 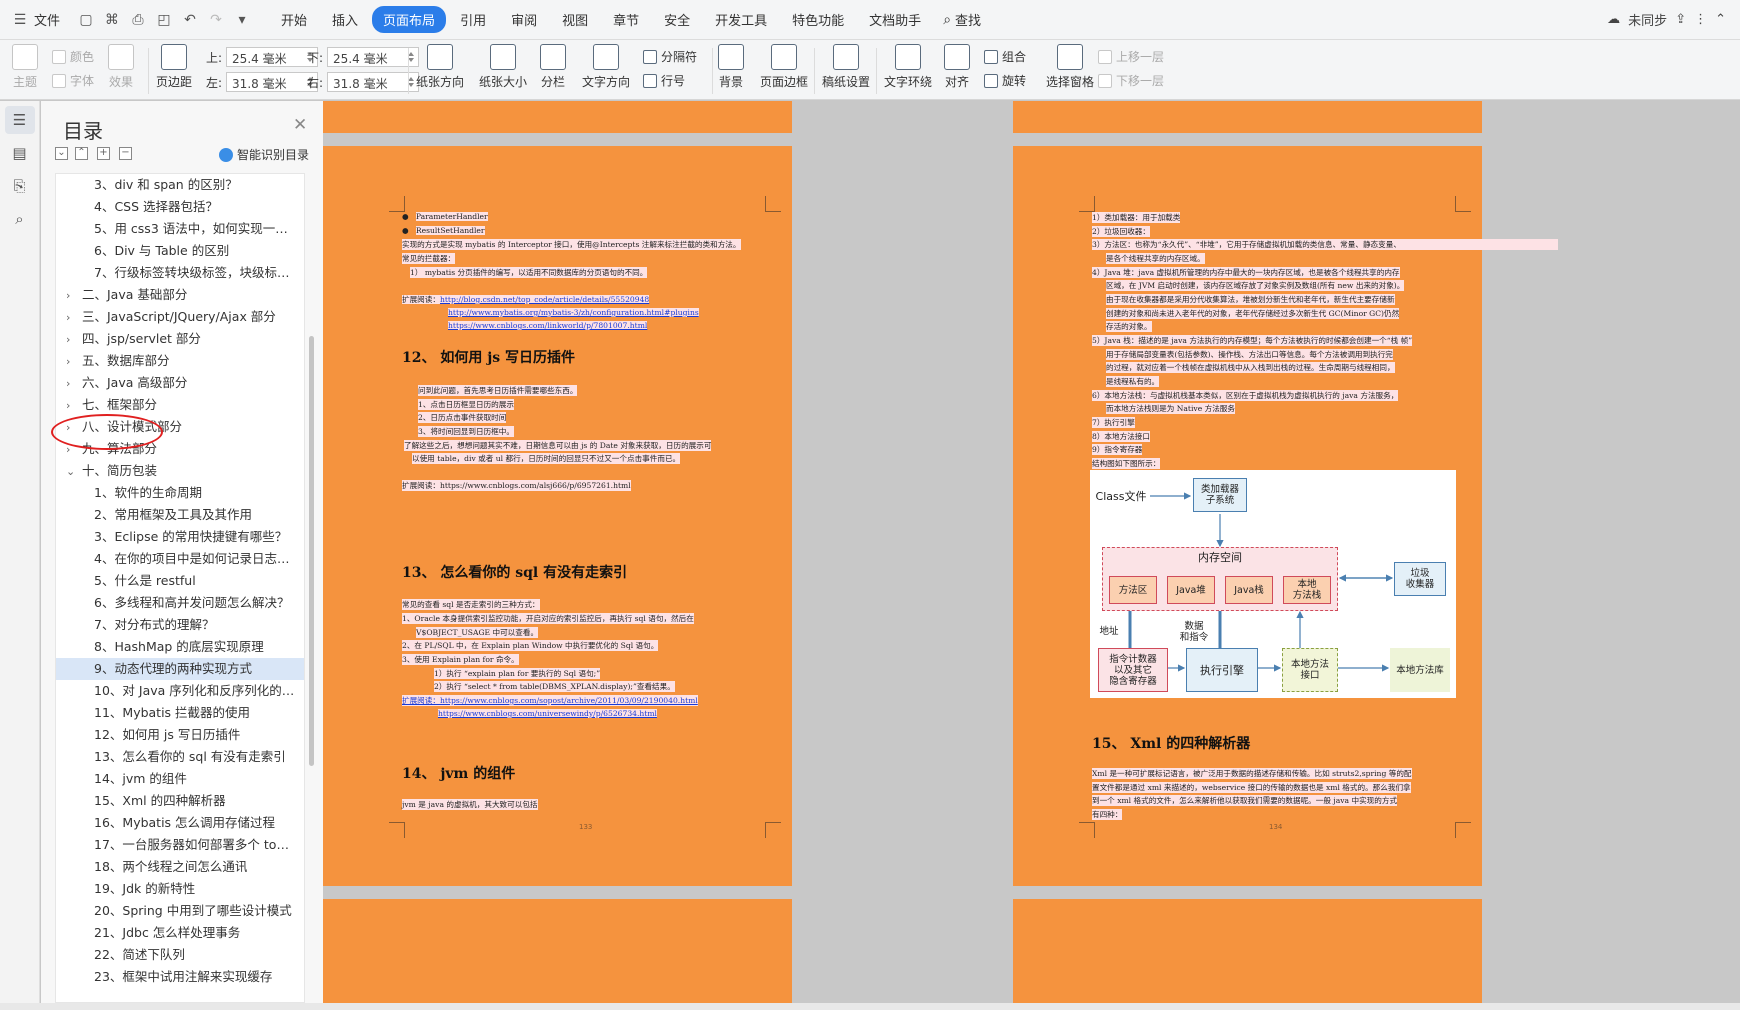 What do you see at coordinates (180, 207) in the screenshot?
I see `toc-item: 4、CSS 选择器包括？` at bounding box center [180, 207].